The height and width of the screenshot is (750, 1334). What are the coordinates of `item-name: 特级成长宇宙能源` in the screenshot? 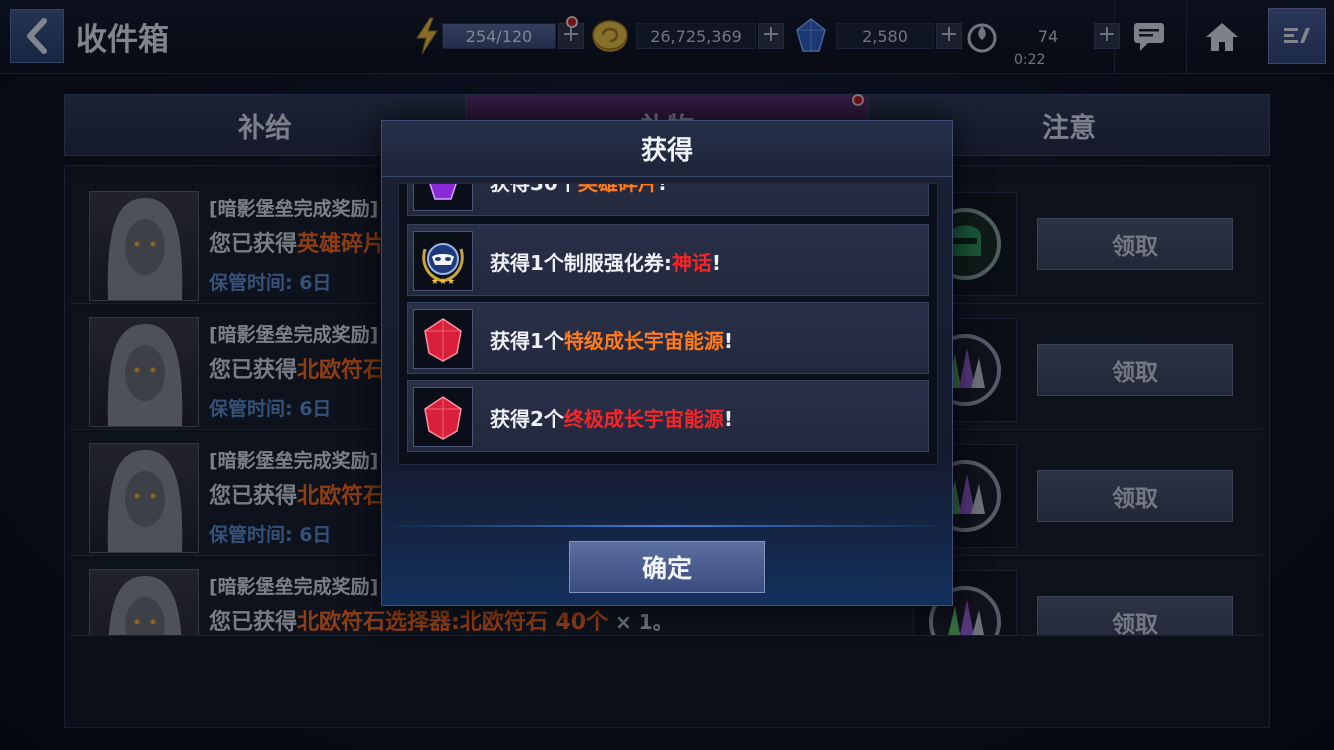 It's located at (643, 341).